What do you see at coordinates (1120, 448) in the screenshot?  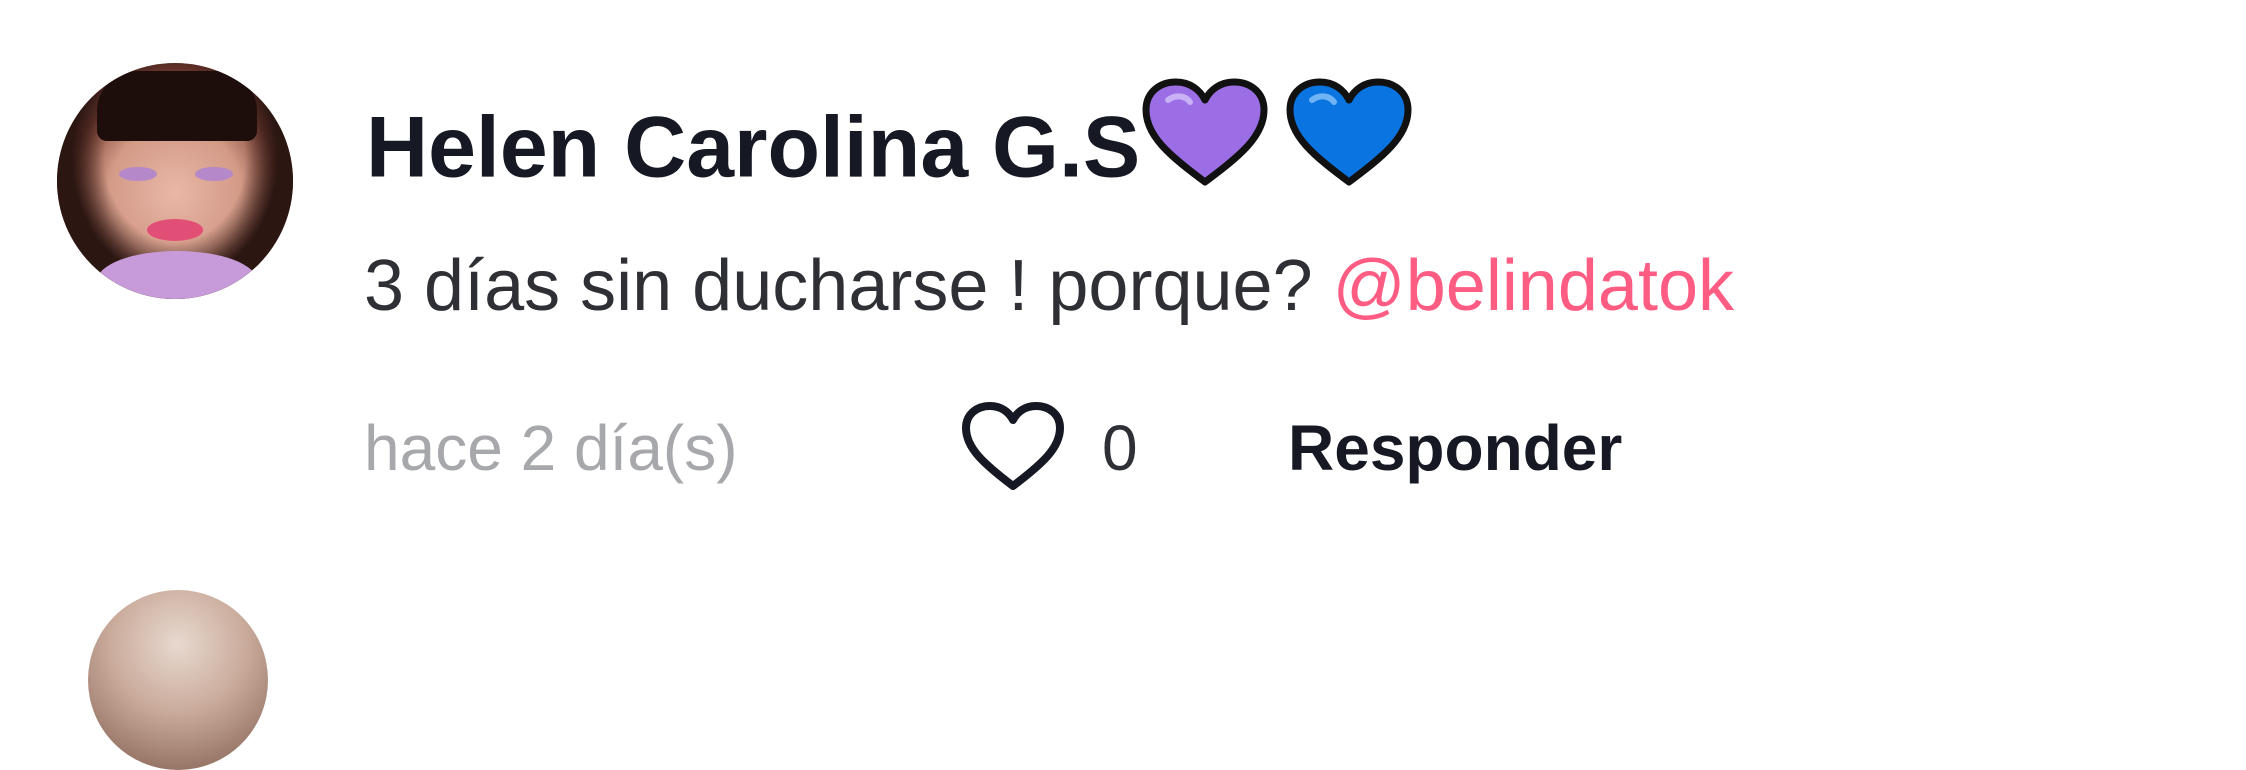 I see `like-count: 0` at bounding box center [1120, 448].